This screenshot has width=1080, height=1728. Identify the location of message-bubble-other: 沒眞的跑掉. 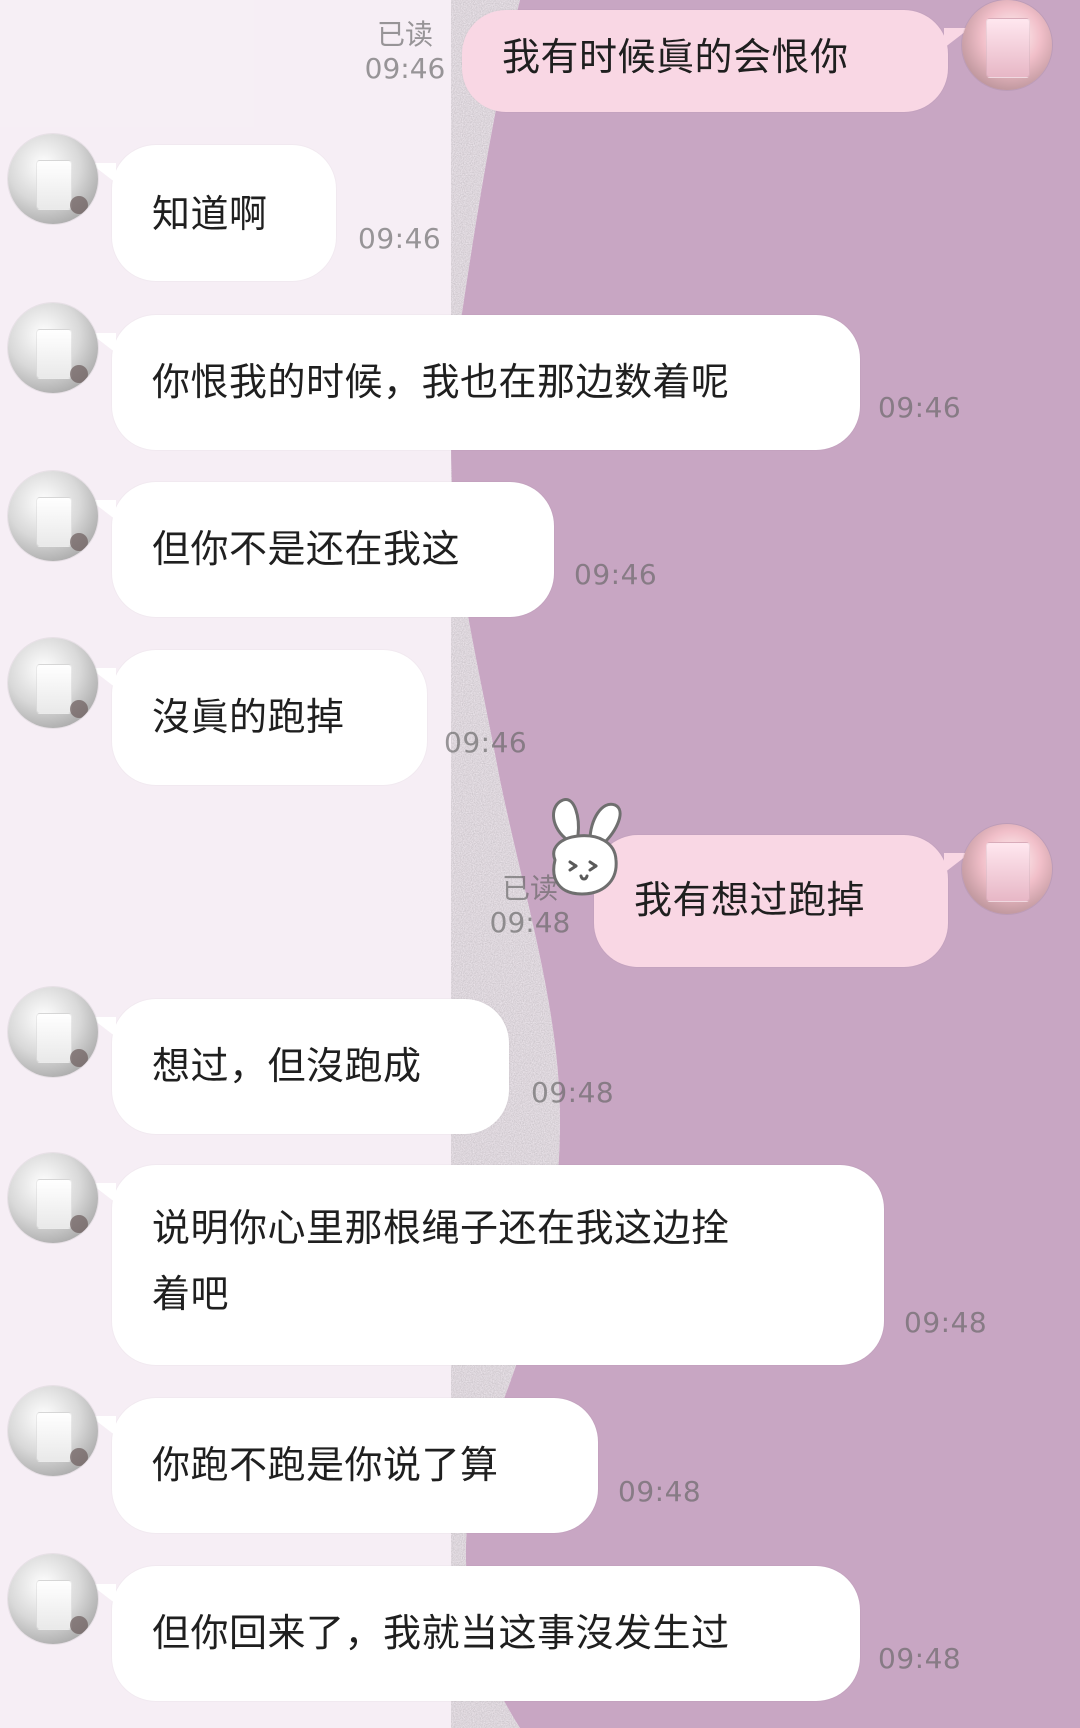
(258, 717).